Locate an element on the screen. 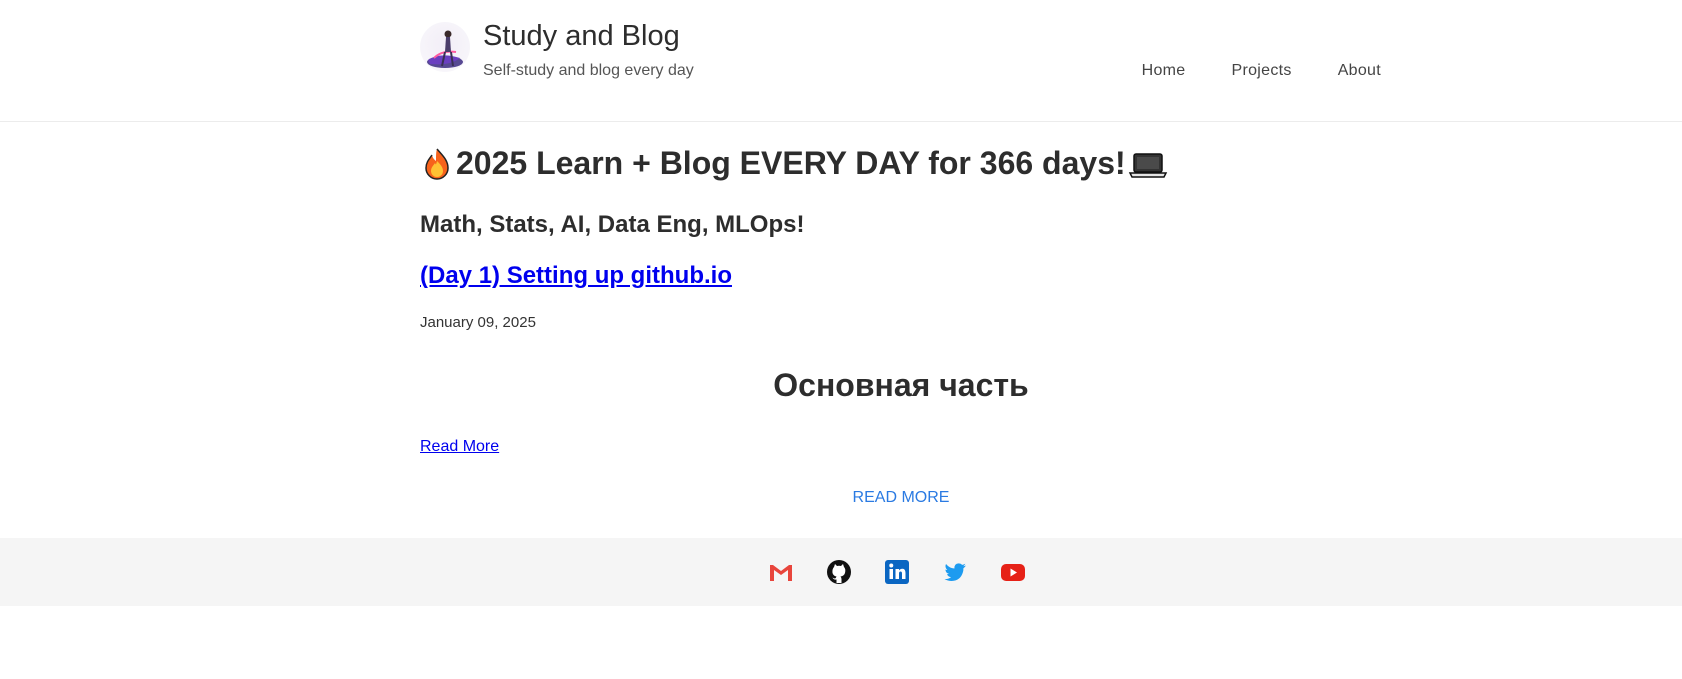 The width and height of the screenshot is (1682, 679). youtube-icon is located at coordinates (1013, 572).